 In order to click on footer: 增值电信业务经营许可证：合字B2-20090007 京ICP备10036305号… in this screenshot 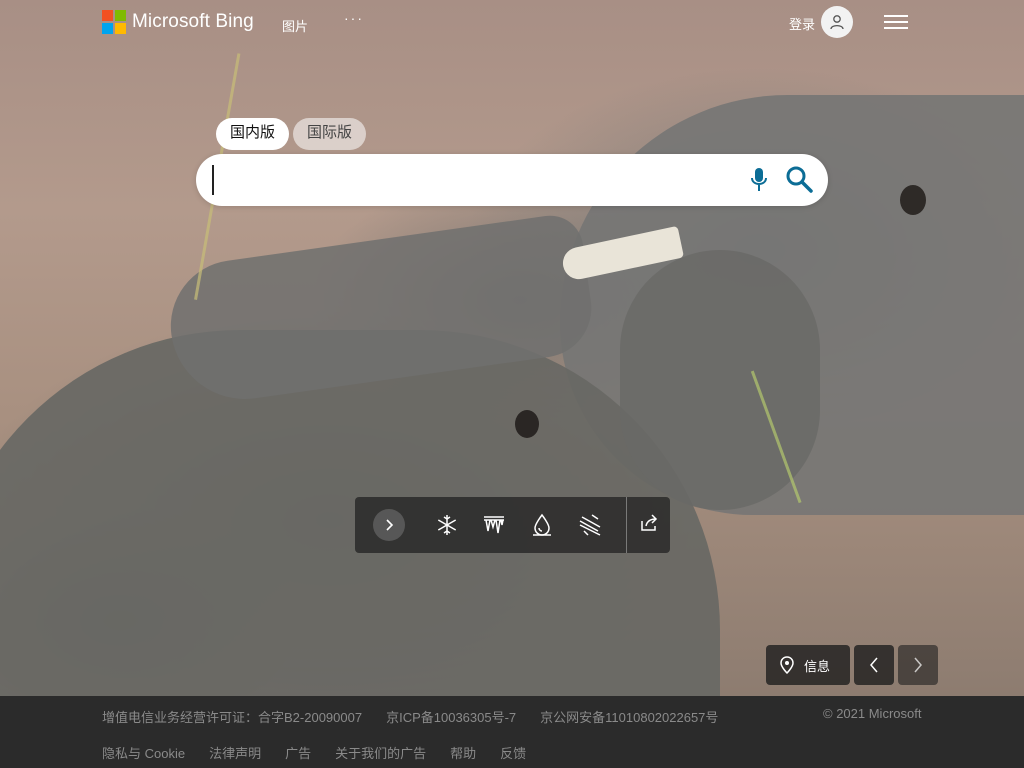, I will do `click(512, 732)`.